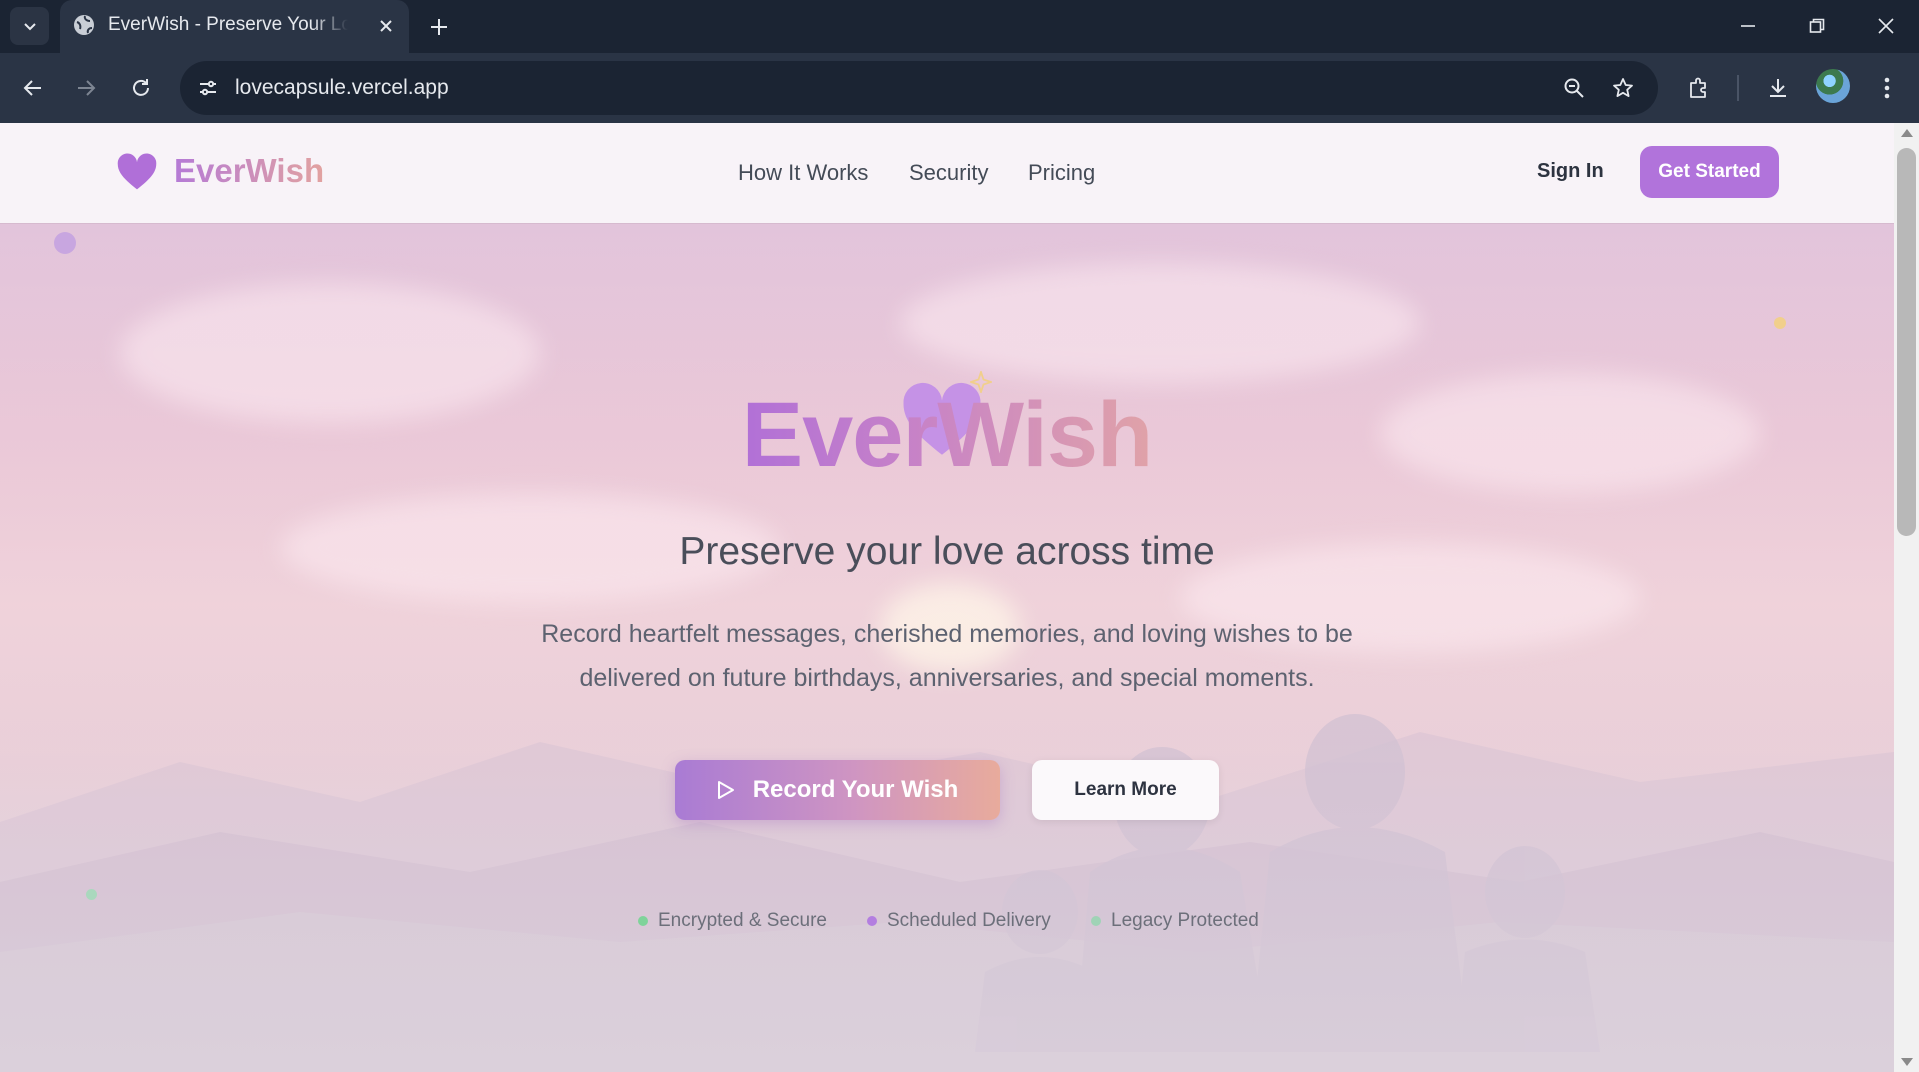  I want to click on zoom-icon, so click(1574, 88).